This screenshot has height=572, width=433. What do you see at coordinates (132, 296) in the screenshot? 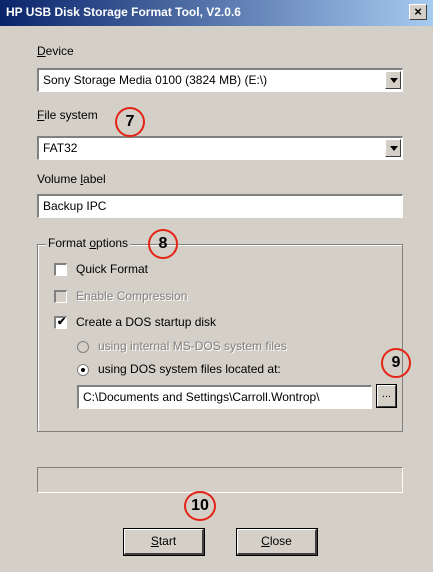
I see `enable-compression-label: Enable Compression` at bounding box center [132, 296].